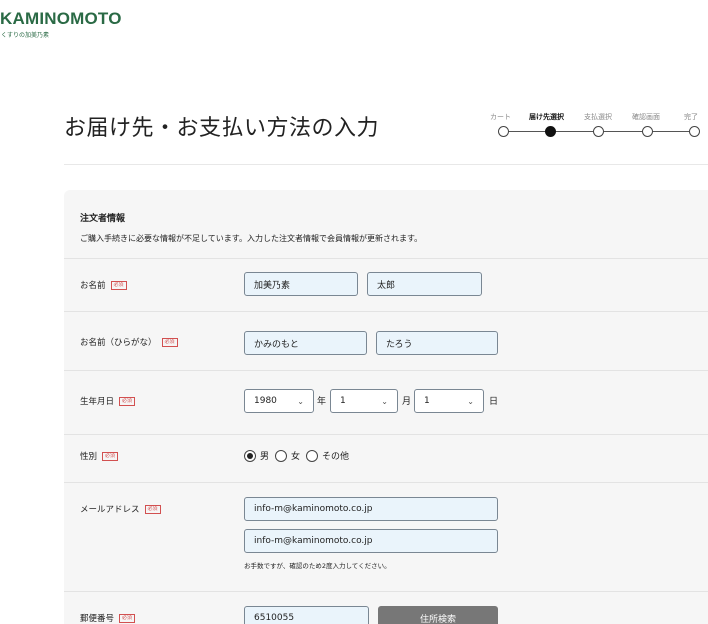  Describe the element at coordinates (25, 35) in the screenshot. I see `brand-subtitle: くすりの加美乃素` at that location.